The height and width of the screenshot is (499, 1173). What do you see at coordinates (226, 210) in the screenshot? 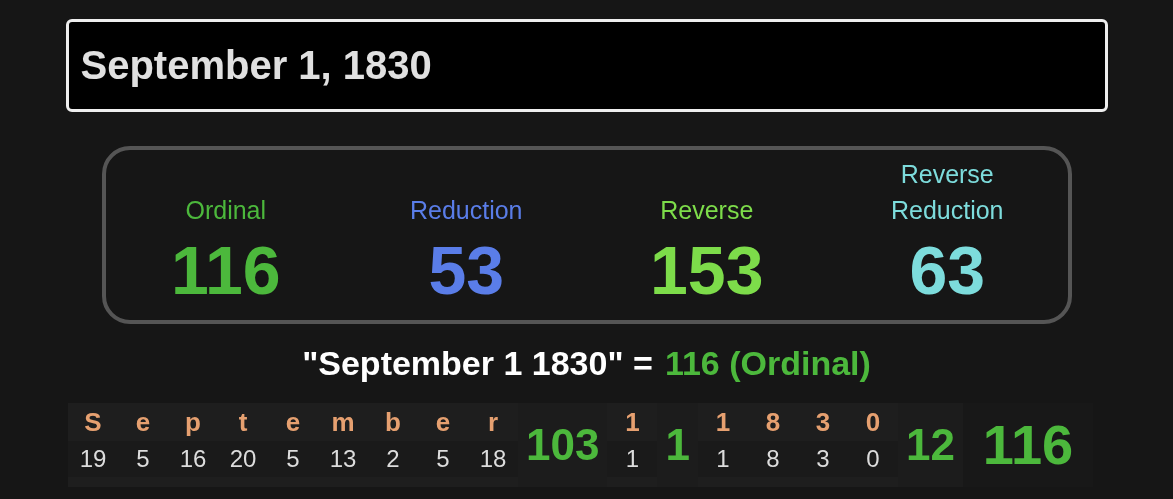
I see `cipher-label: Ordinal` at bounding box center [226, 210].